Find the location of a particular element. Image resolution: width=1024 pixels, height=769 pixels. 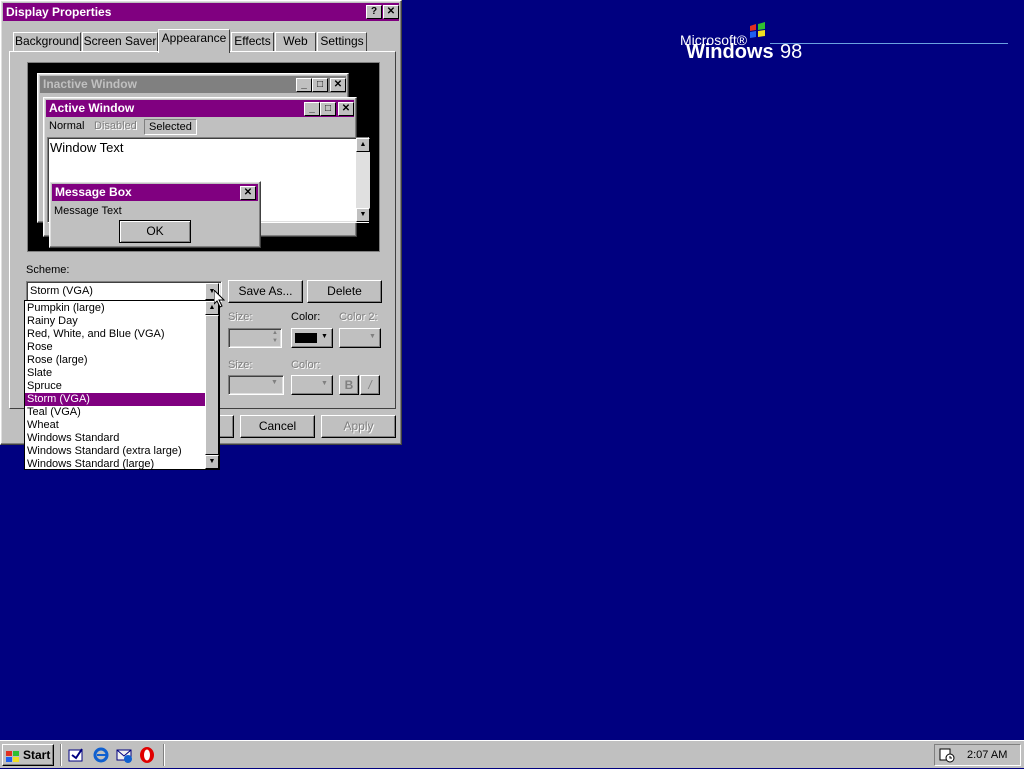

outlook-express-icon is located at coordinates (124, 755).